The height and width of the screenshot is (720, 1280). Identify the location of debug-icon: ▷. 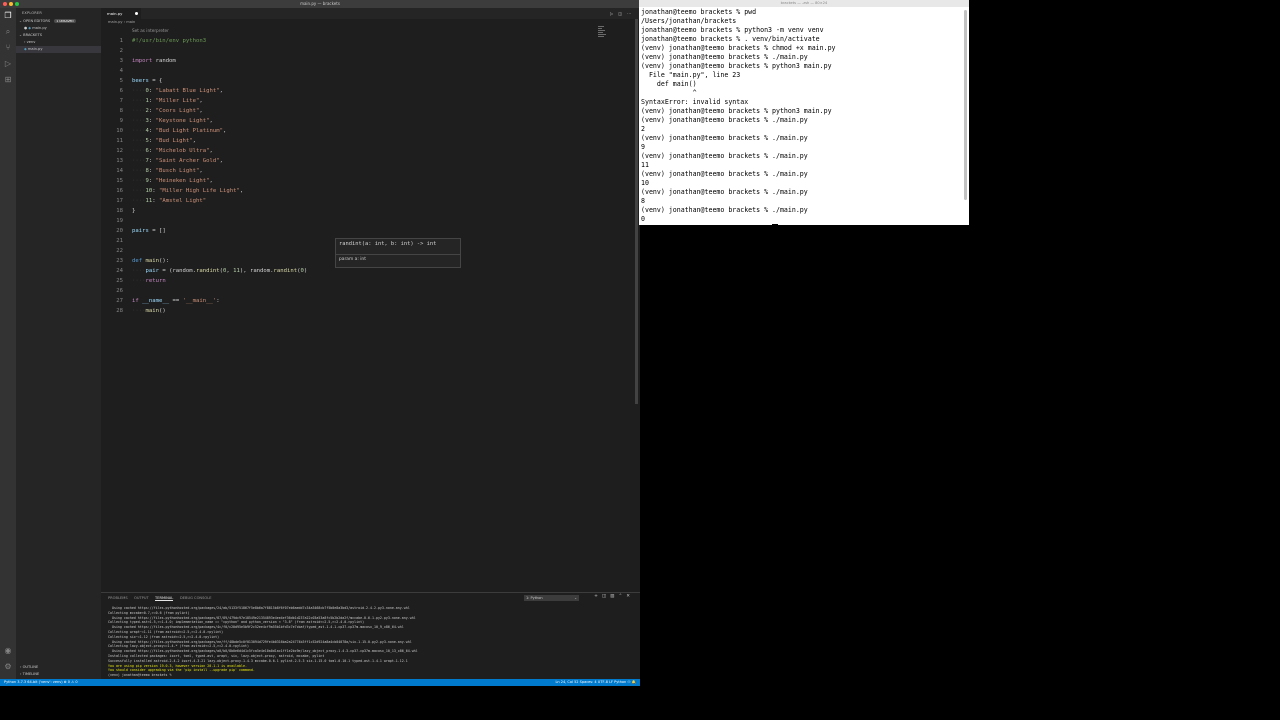
(8, 64).